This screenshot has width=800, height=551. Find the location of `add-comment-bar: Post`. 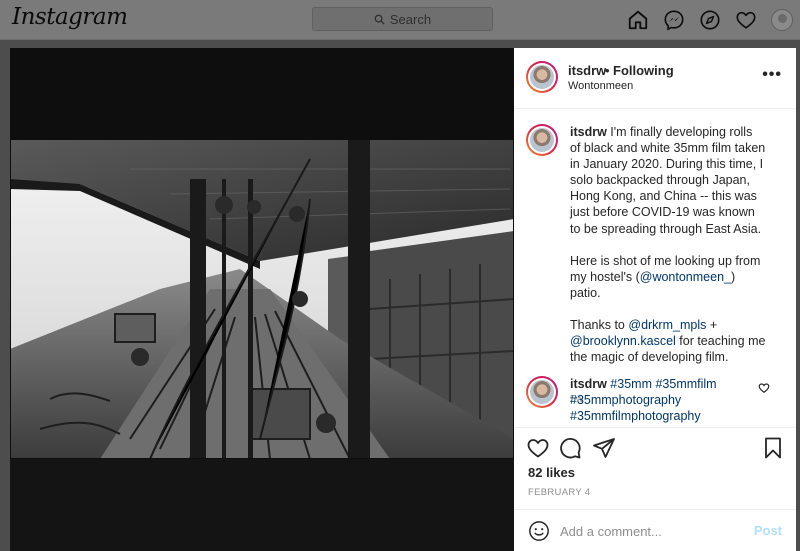

add-comment-bar: Post is located at coordinates (655, 530).